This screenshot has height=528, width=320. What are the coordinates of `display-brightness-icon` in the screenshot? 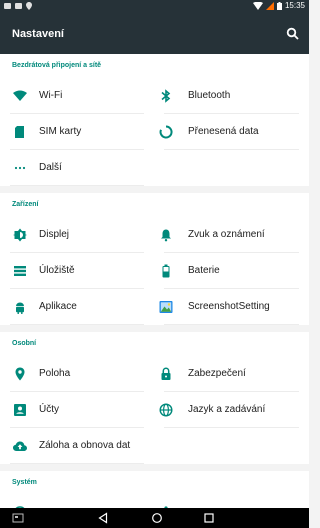 It's located at (20, 235).